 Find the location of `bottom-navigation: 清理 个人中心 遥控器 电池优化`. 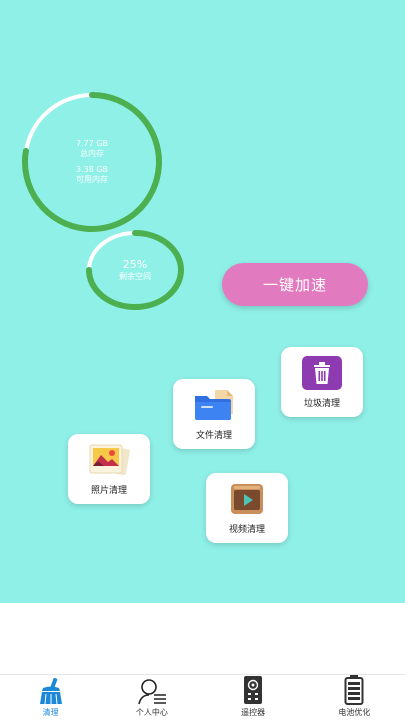

bottom-navigation: 清理 个人中心 遥控器 电池优化 is located at coordinates (202, 697).